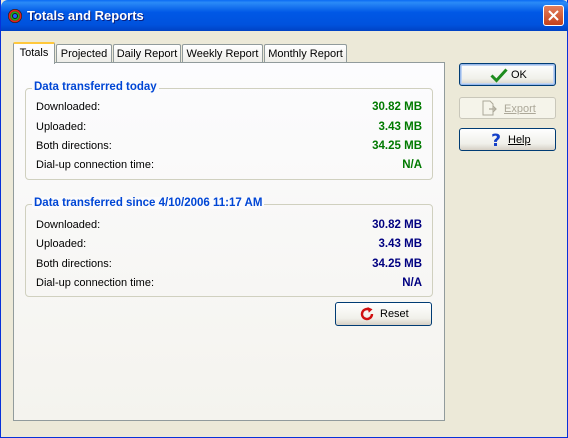  What do you see at coordinates (229, 167) in the screenshot?
I see `today-row-dialup: Dial-up connection time: N/A` at bounding box center [229, 167].